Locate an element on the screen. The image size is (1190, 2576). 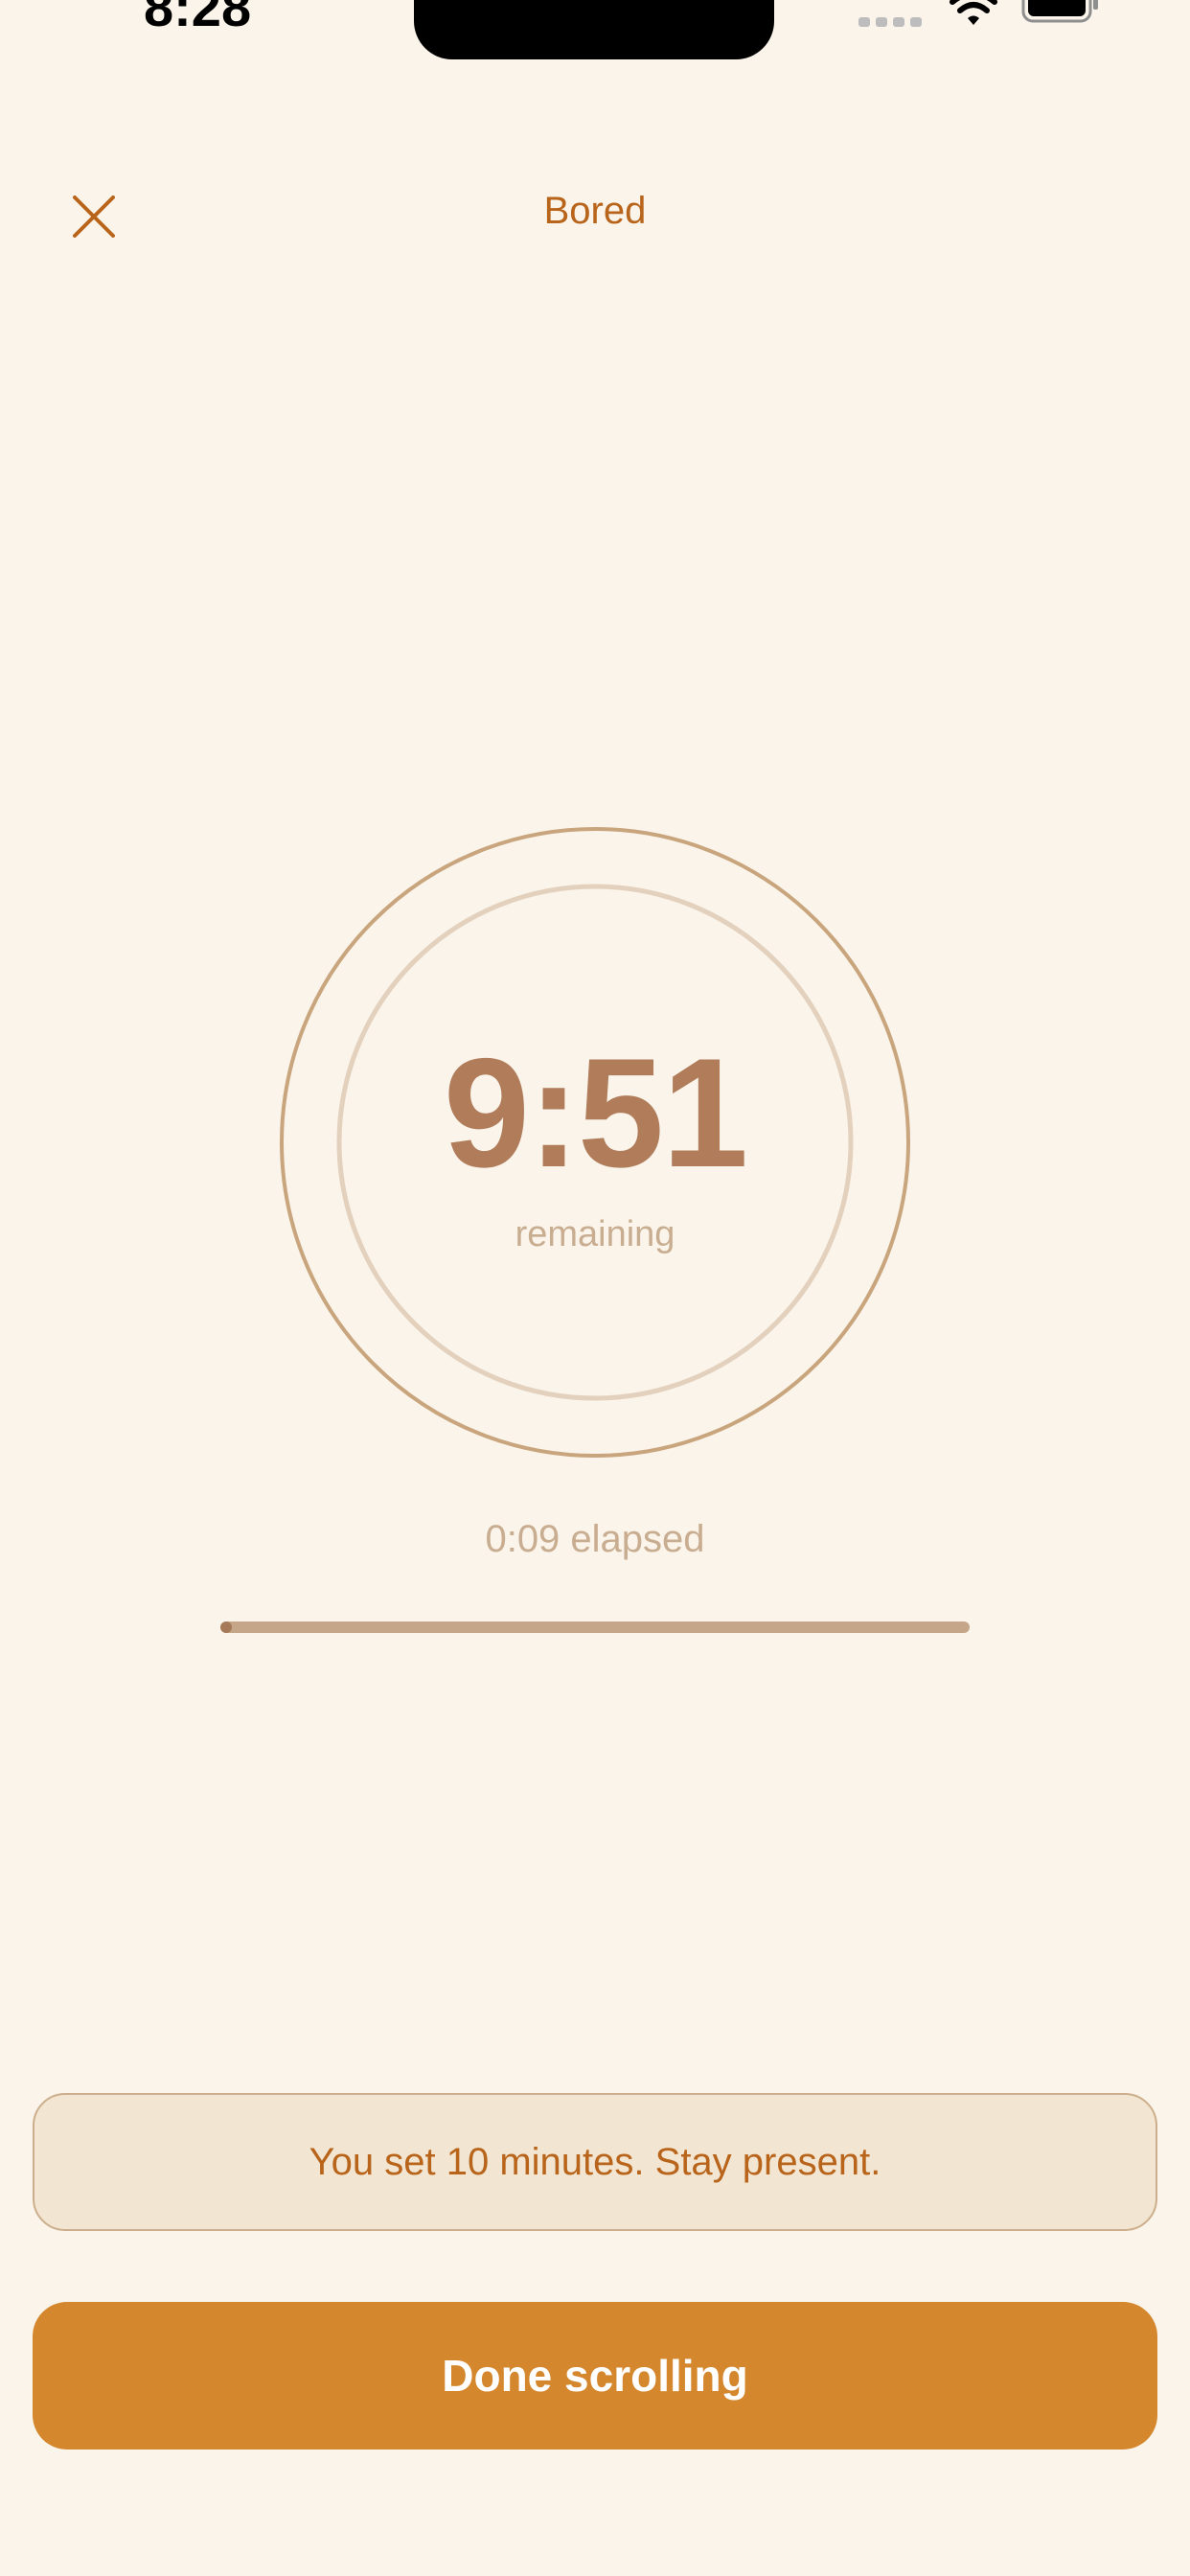
status-time: 8:28 is located at coordinates (198, 18).